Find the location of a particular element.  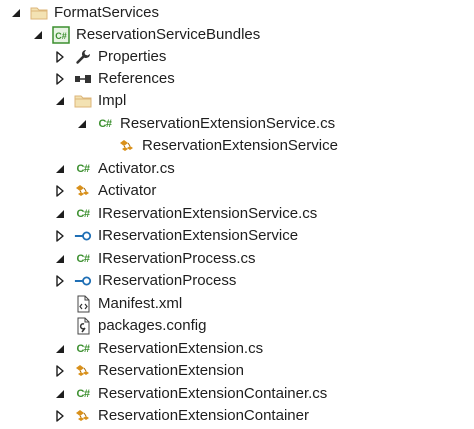

tree-item: C# IReservationProcess.cs is located at coordinates (237, 259).